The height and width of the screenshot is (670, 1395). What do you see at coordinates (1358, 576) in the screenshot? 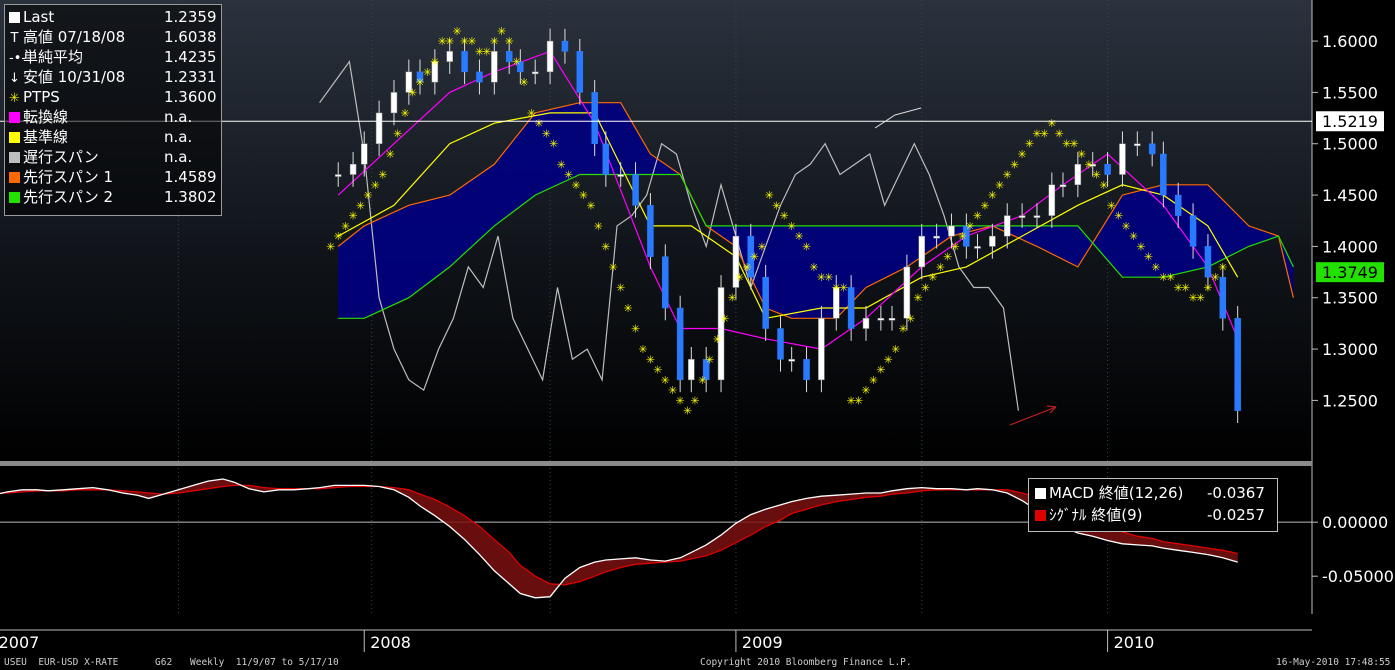
I see `macd-tick-label: -0.05000` at bounding box center [1358, 576].